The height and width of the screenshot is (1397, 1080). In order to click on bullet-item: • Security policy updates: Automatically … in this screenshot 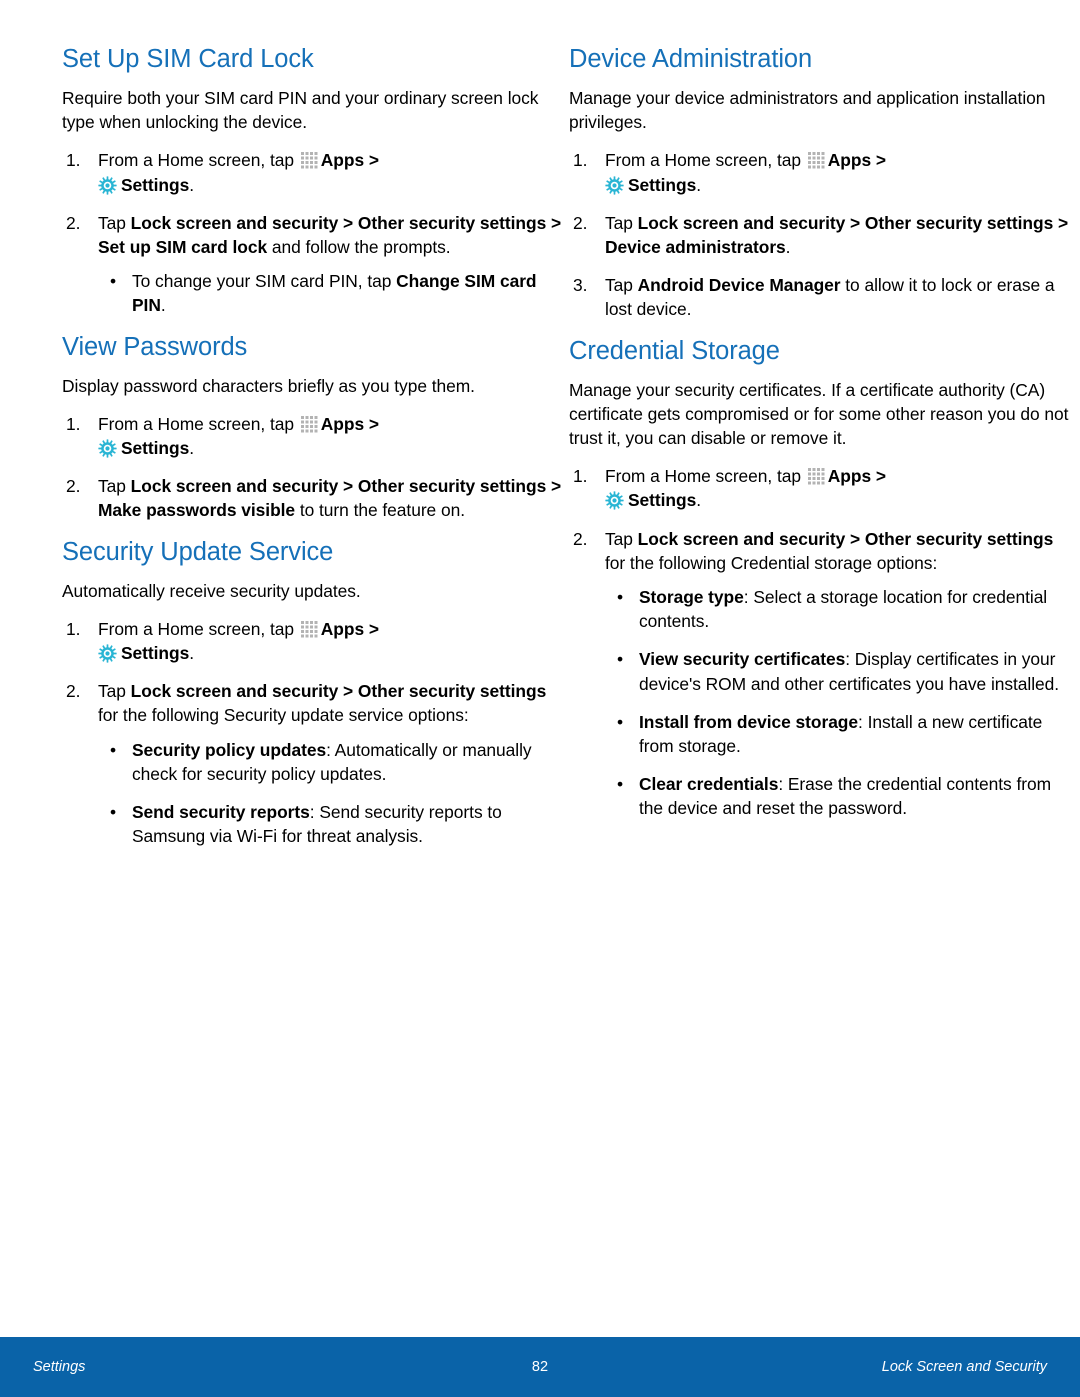, I will do `click(330, 762)`.